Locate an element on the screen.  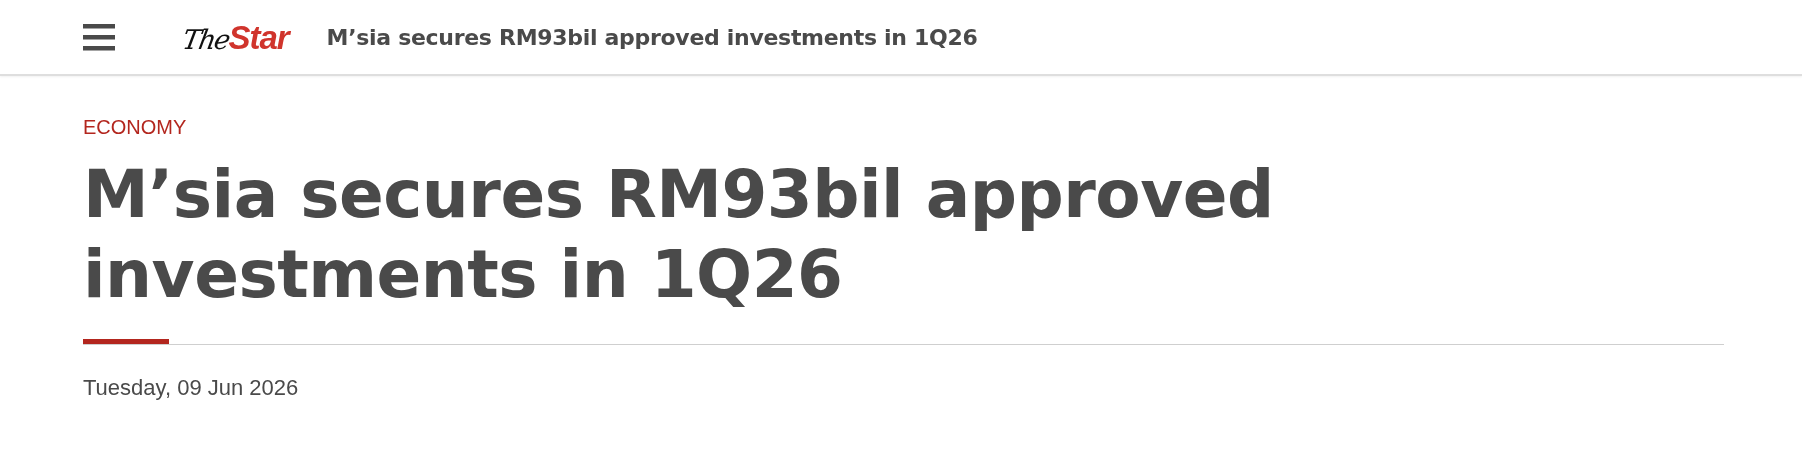
publish-date: Tuesday, 09 Jun 2026 is located at coordinates (191, 388).